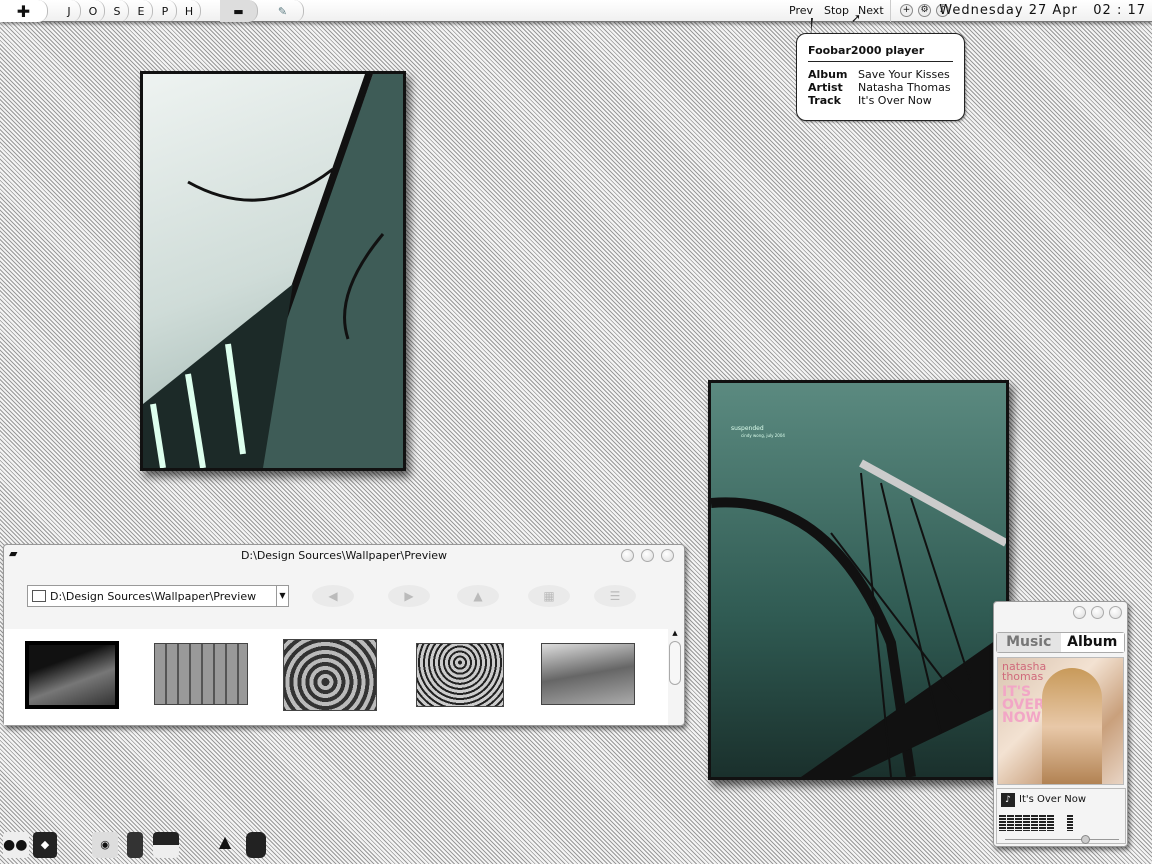 This screenshot has width=1152, height=864. I want to click on dock-icon-apple: ◆, so click(45, 845).